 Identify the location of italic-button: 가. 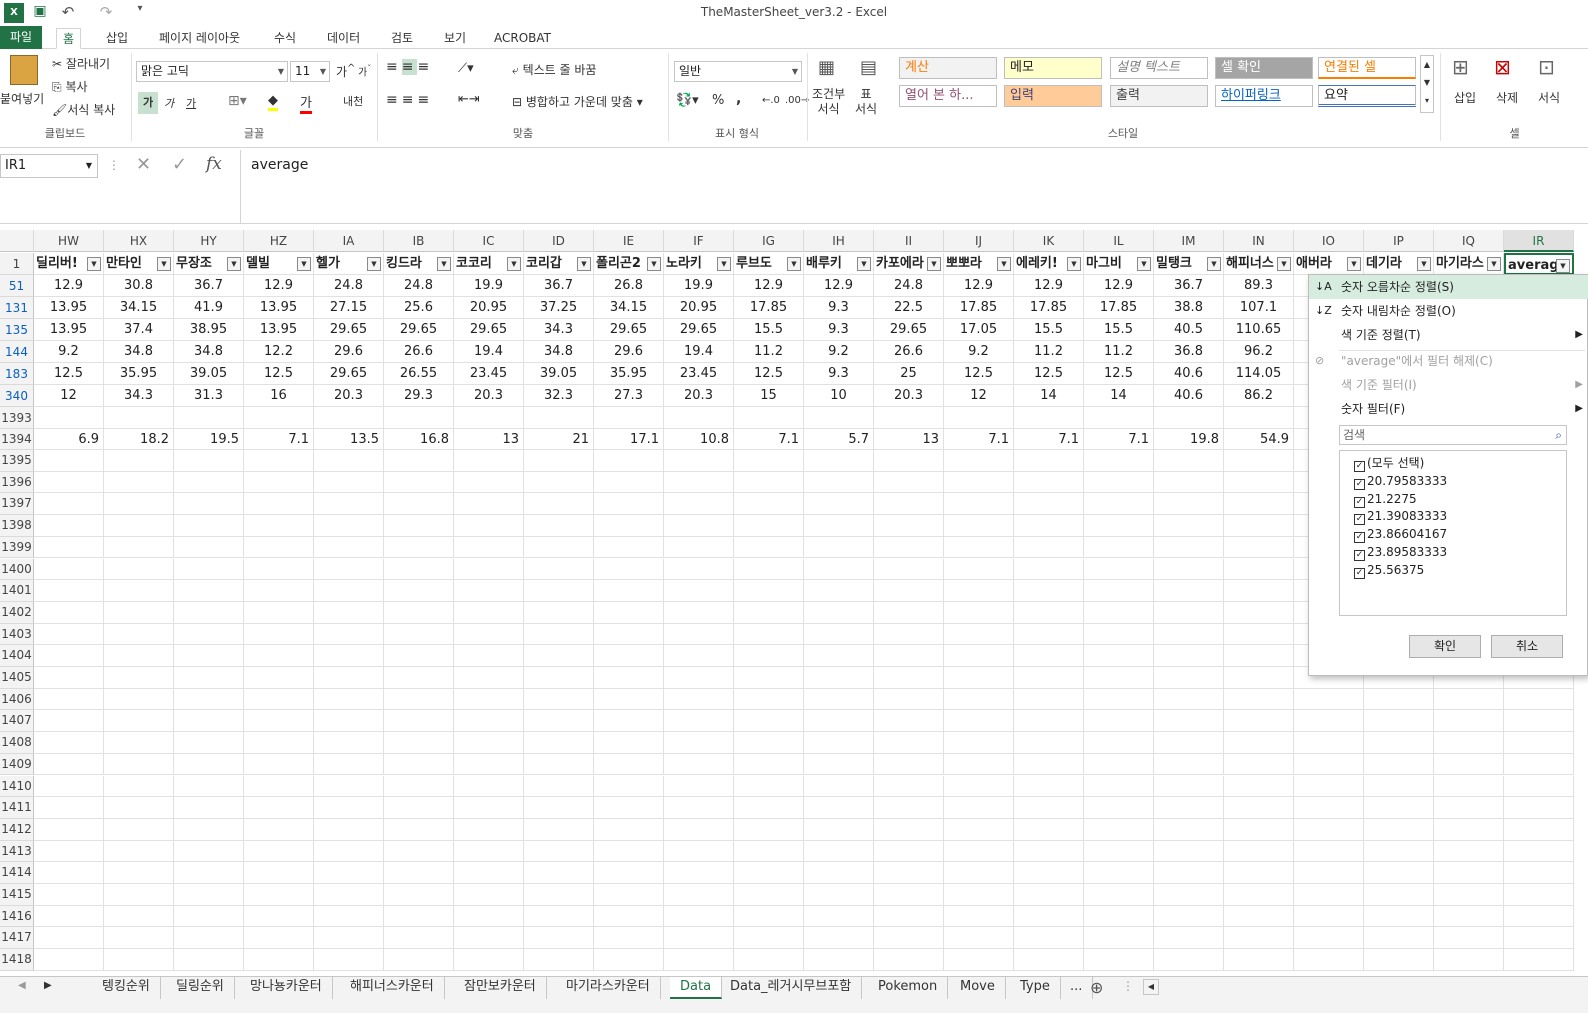
(169, 103).